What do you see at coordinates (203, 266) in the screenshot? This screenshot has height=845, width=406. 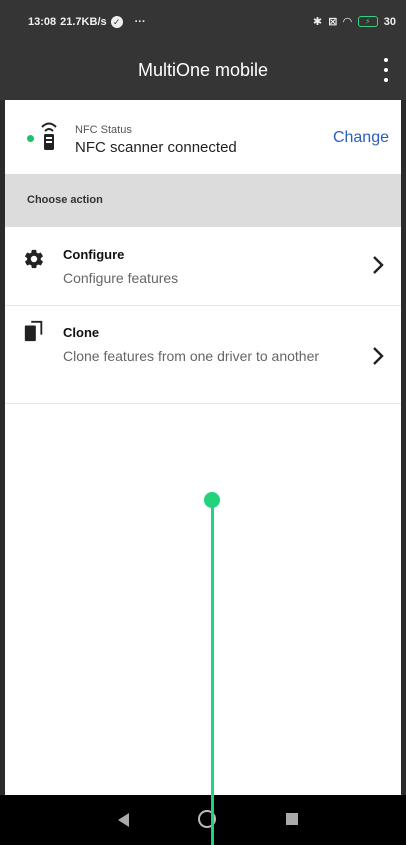 I see `action-configure: Configure Configure features` at bounding box center [203, 266].